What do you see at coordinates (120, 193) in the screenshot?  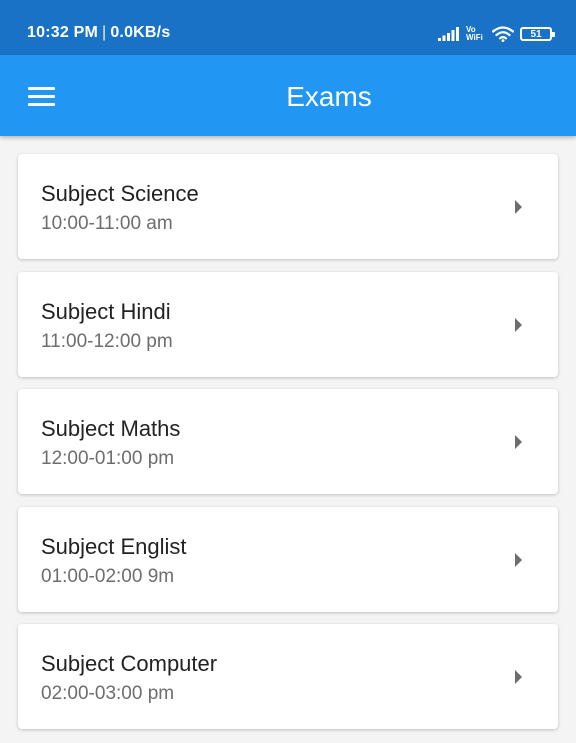 I see `exam-subject: Subject Science` at bounding box center [120, 193].